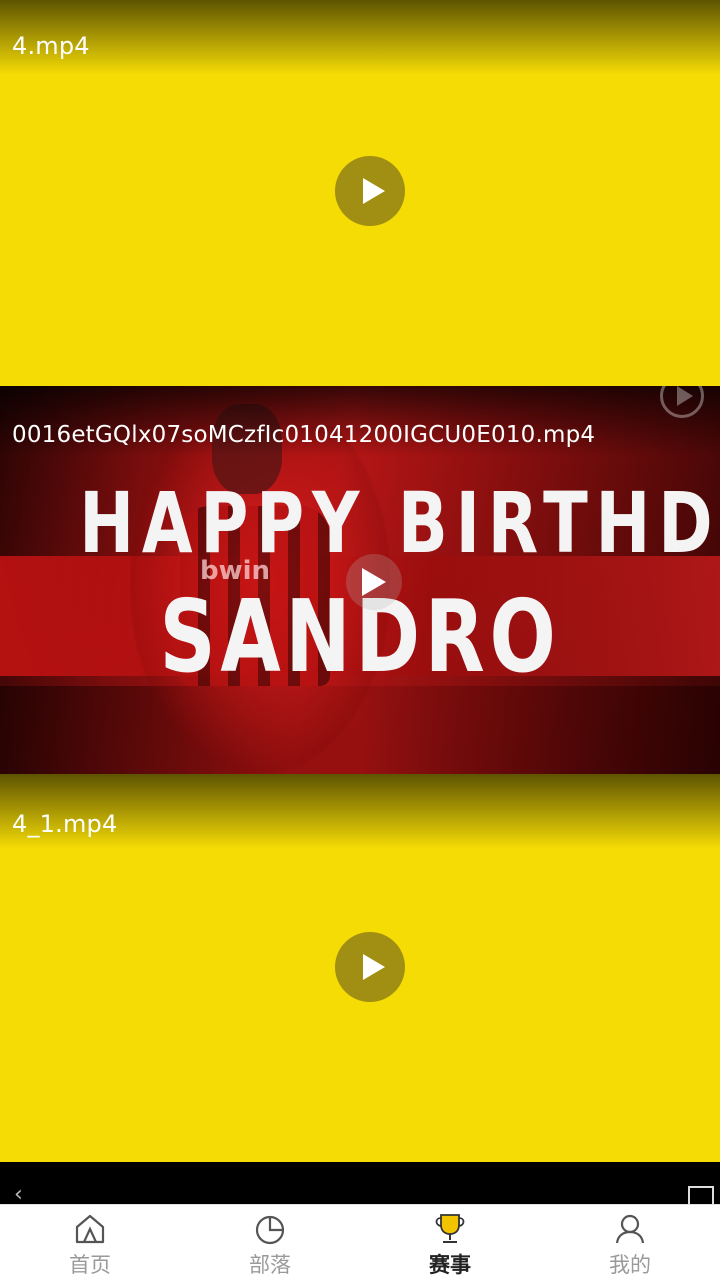 The image size is (720, 1280). What do you see at coordinates (630, 1265) in the screenshot?
I see `tab-label: 我的` at bounding box center [630, 1265].